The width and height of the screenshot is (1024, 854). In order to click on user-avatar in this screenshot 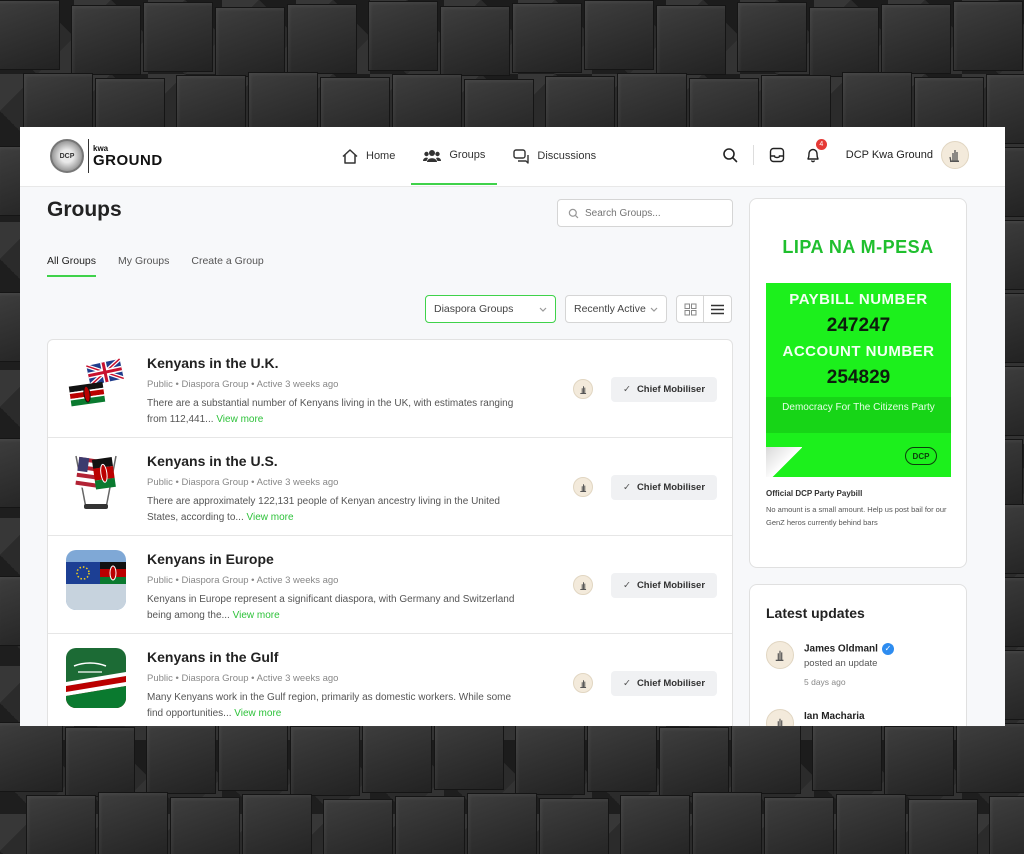, I will do `click(955, 155)`.